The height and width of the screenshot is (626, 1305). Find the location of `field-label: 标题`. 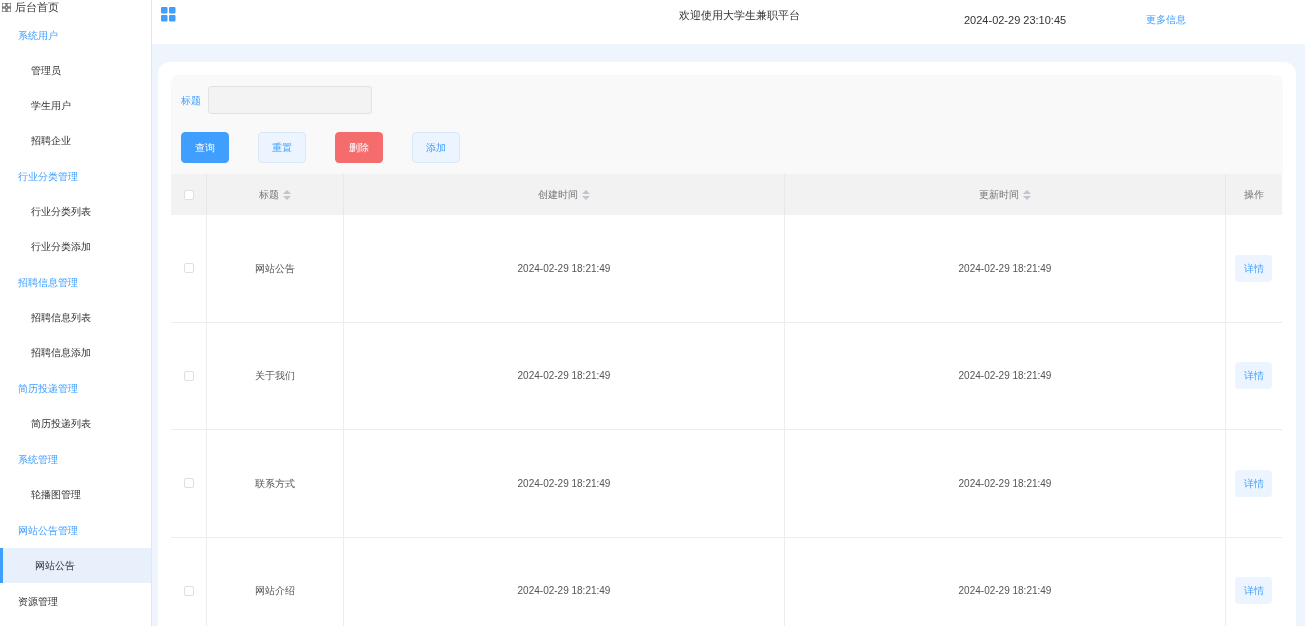

field-label: 标题 is located at coordinates (191, 100).